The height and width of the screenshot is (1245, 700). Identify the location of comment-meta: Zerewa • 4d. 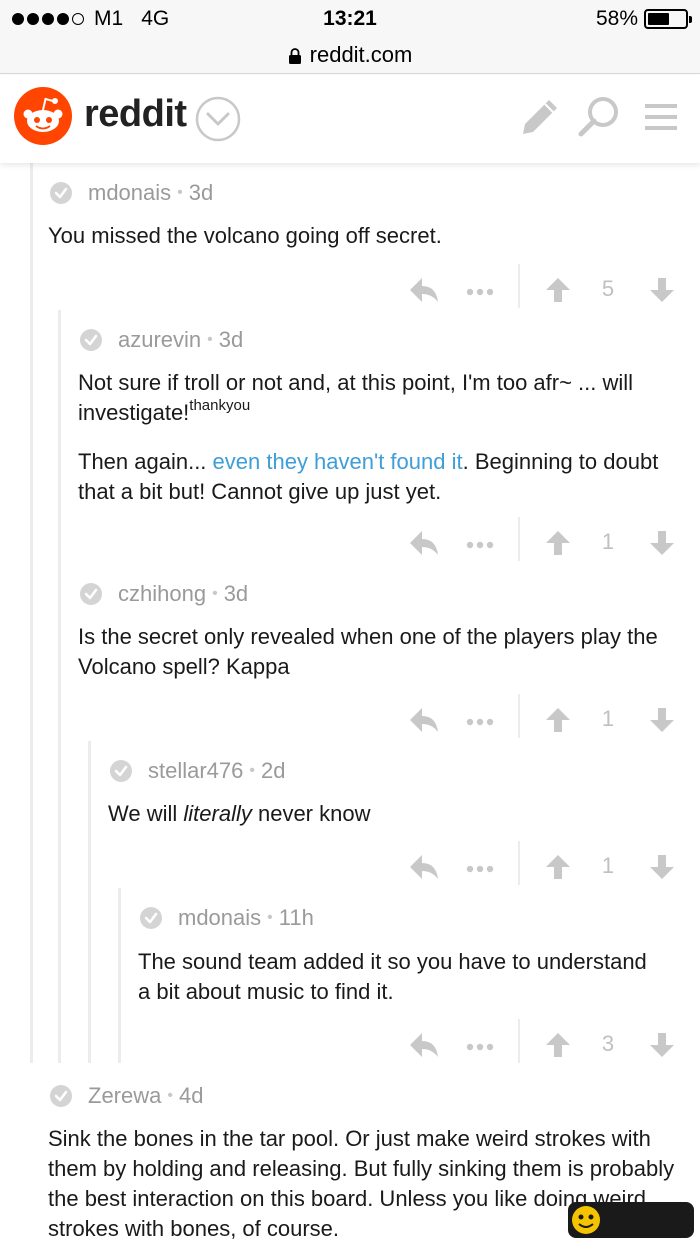
(126, 1096).